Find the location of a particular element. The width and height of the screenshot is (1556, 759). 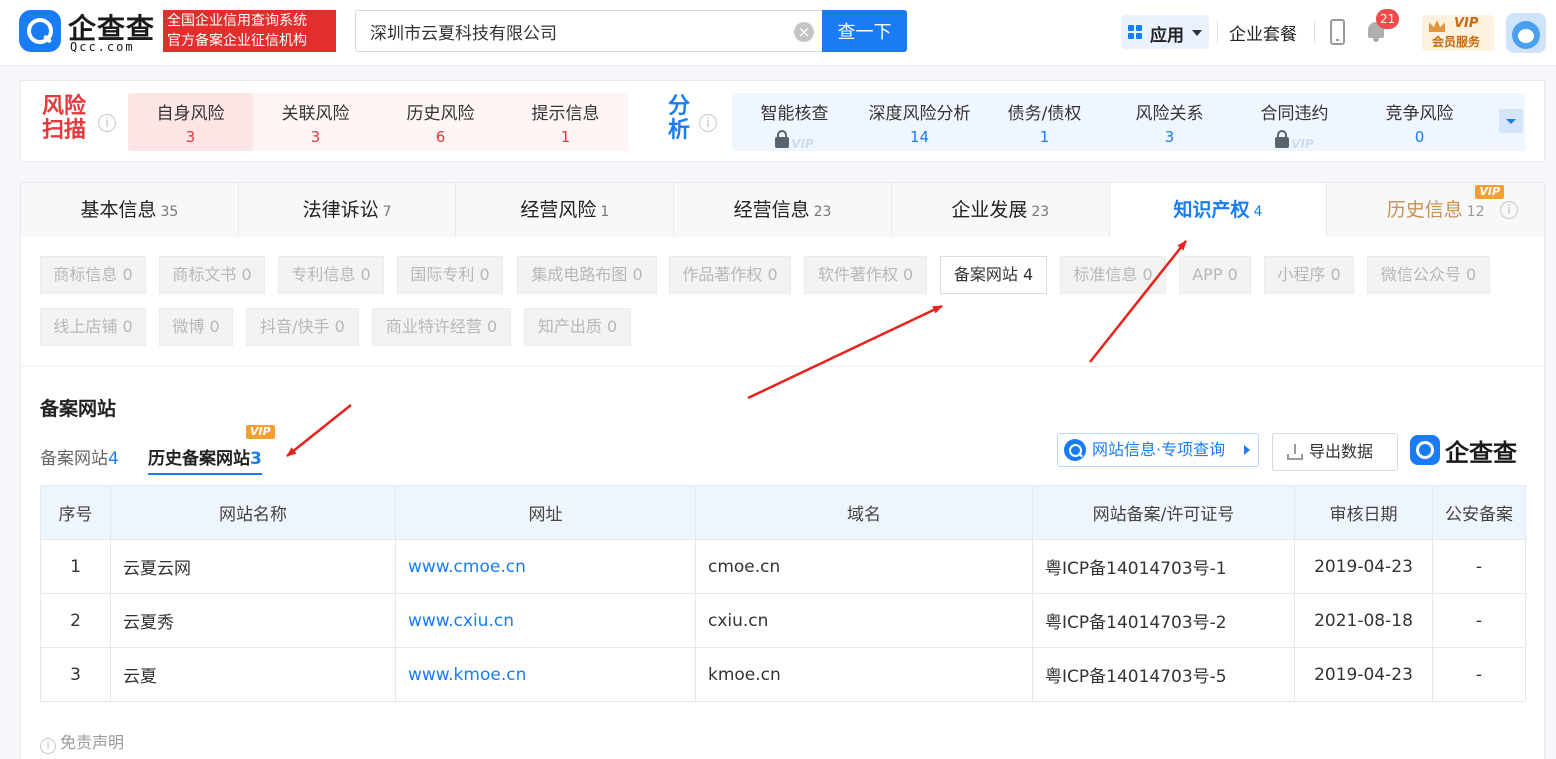

analysis-item-smart-check: 智能核查 VIP is located at coordinates (794, 122).